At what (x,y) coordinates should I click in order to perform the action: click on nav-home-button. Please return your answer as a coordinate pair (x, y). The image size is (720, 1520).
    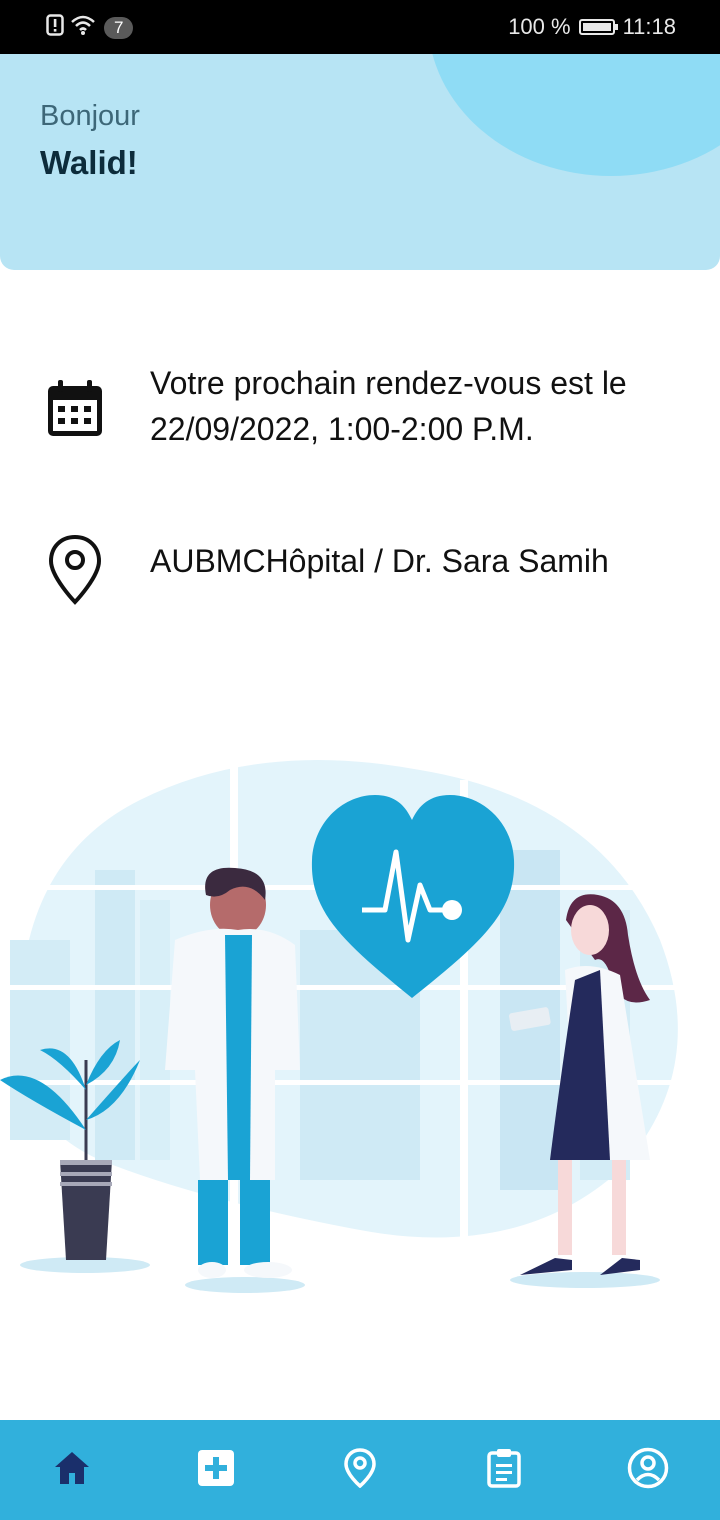
    Looking at the image, I should click on (72, 1470).